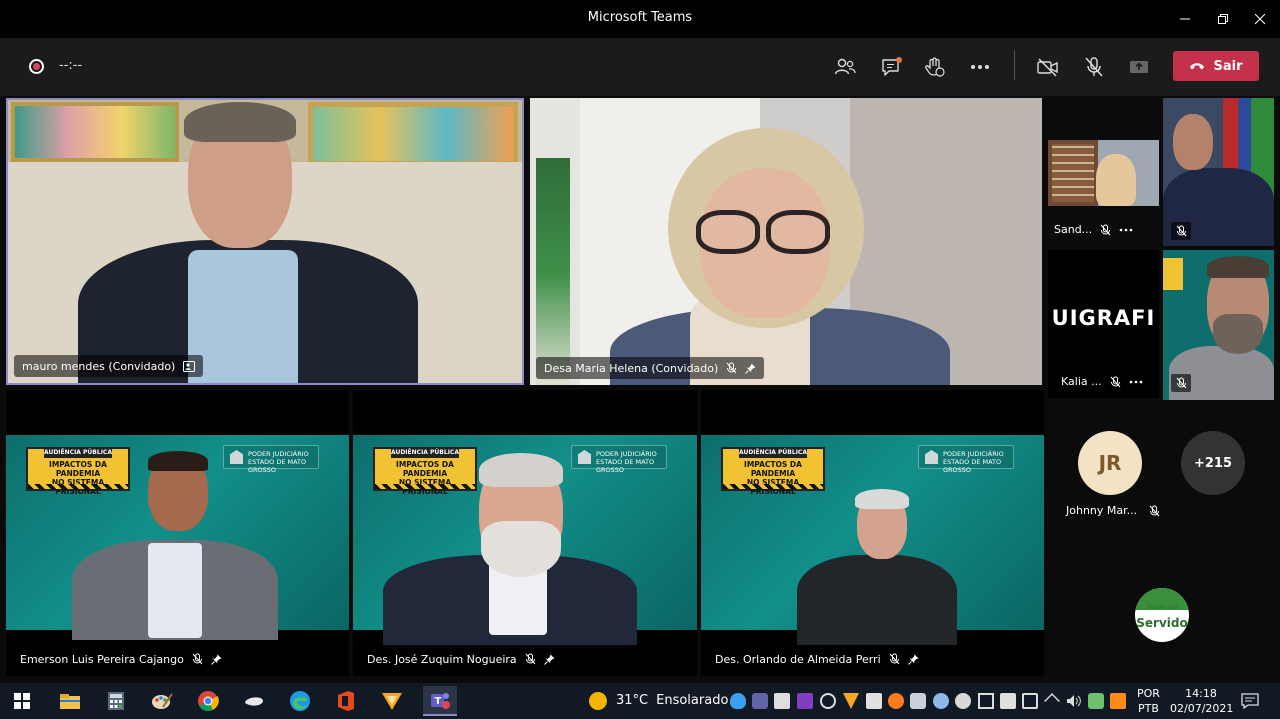 This screenshot has height=719, width=1280. Describe the element at coordinates (1052, 701) in the screenshot. I see `wifi-tray-icon` at that location.